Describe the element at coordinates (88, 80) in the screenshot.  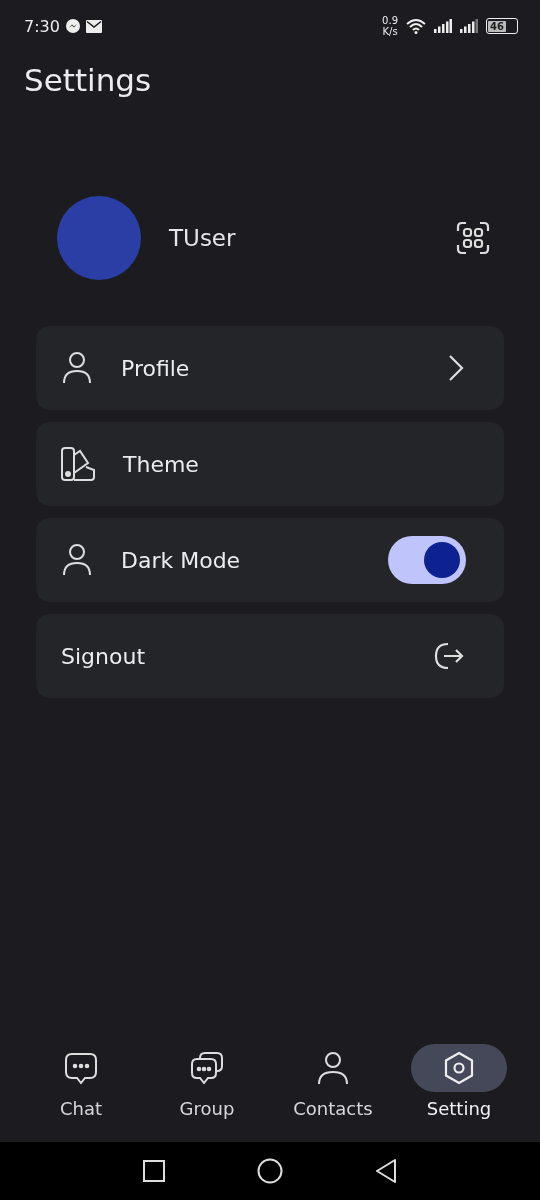
I see `page-title: Settings` at that location.